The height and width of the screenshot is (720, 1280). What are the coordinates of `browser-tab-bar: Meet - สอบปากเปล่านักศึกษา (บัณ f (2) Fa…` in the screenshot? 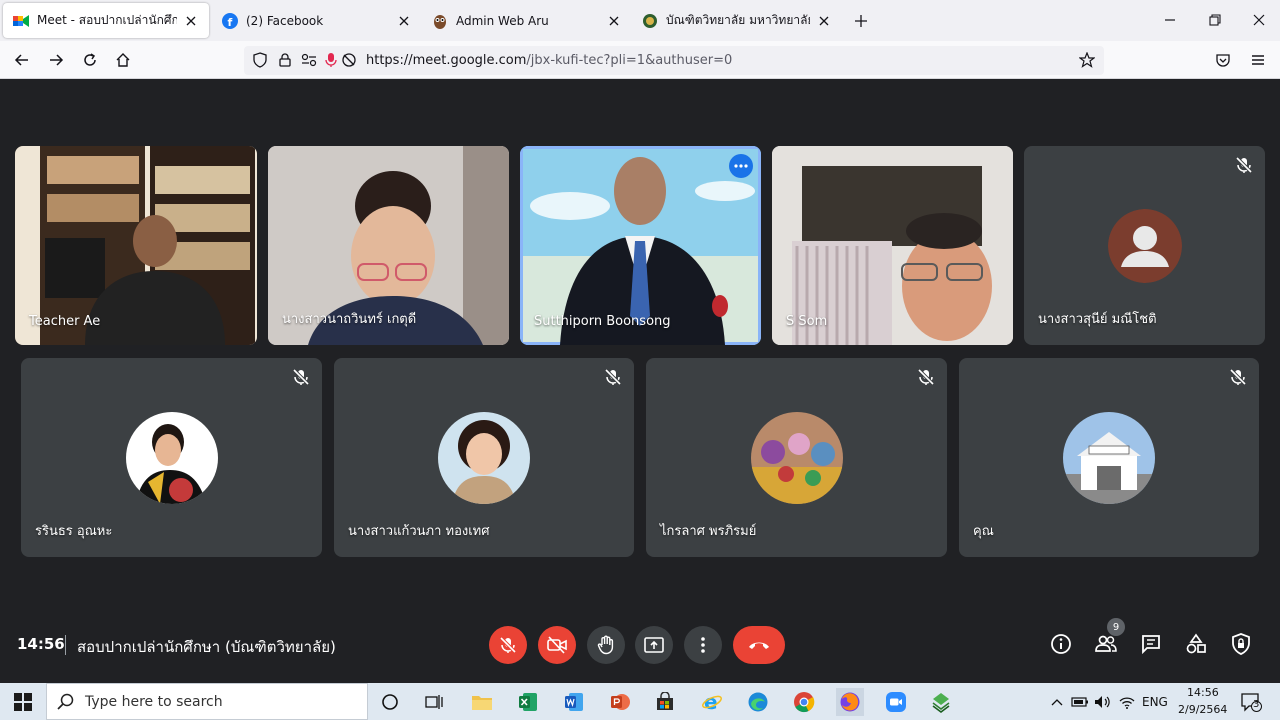 It's located at (640, 20).